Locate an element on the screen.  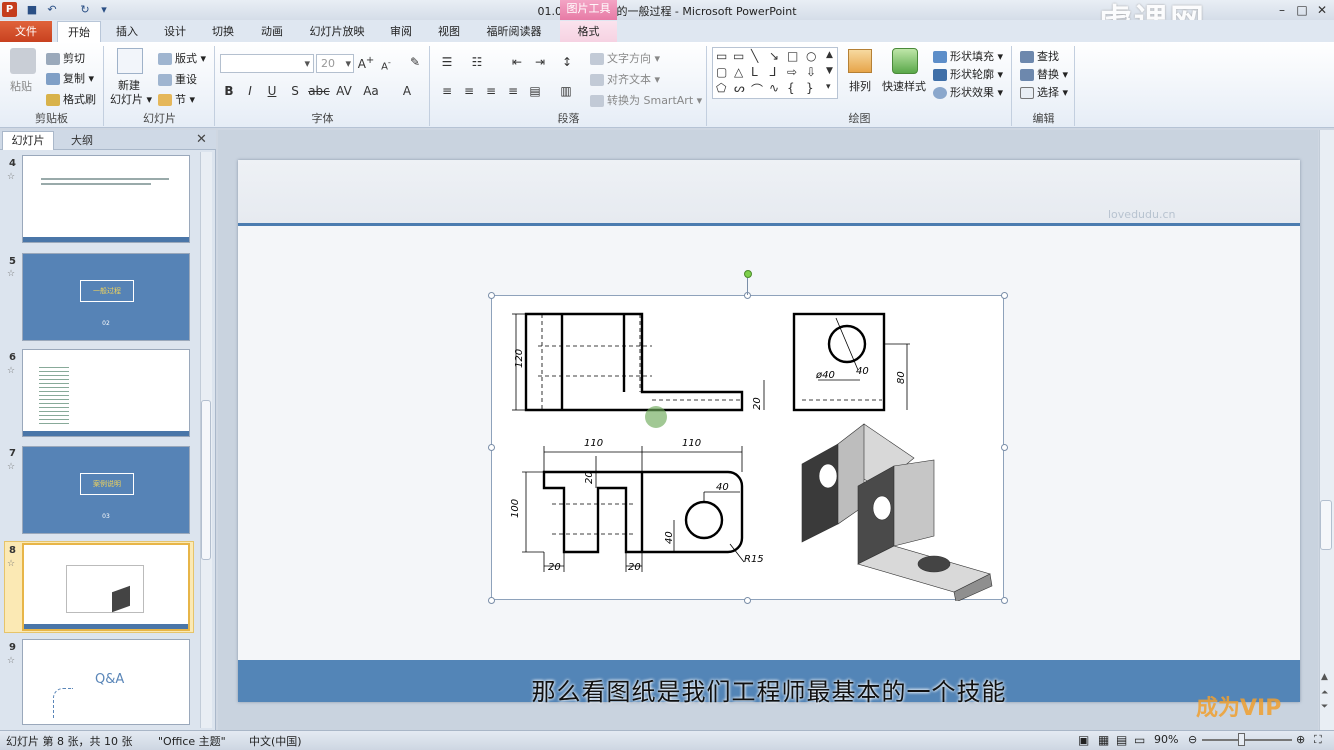
align-left-icon: ≡ is located at coordinates (447, 91).